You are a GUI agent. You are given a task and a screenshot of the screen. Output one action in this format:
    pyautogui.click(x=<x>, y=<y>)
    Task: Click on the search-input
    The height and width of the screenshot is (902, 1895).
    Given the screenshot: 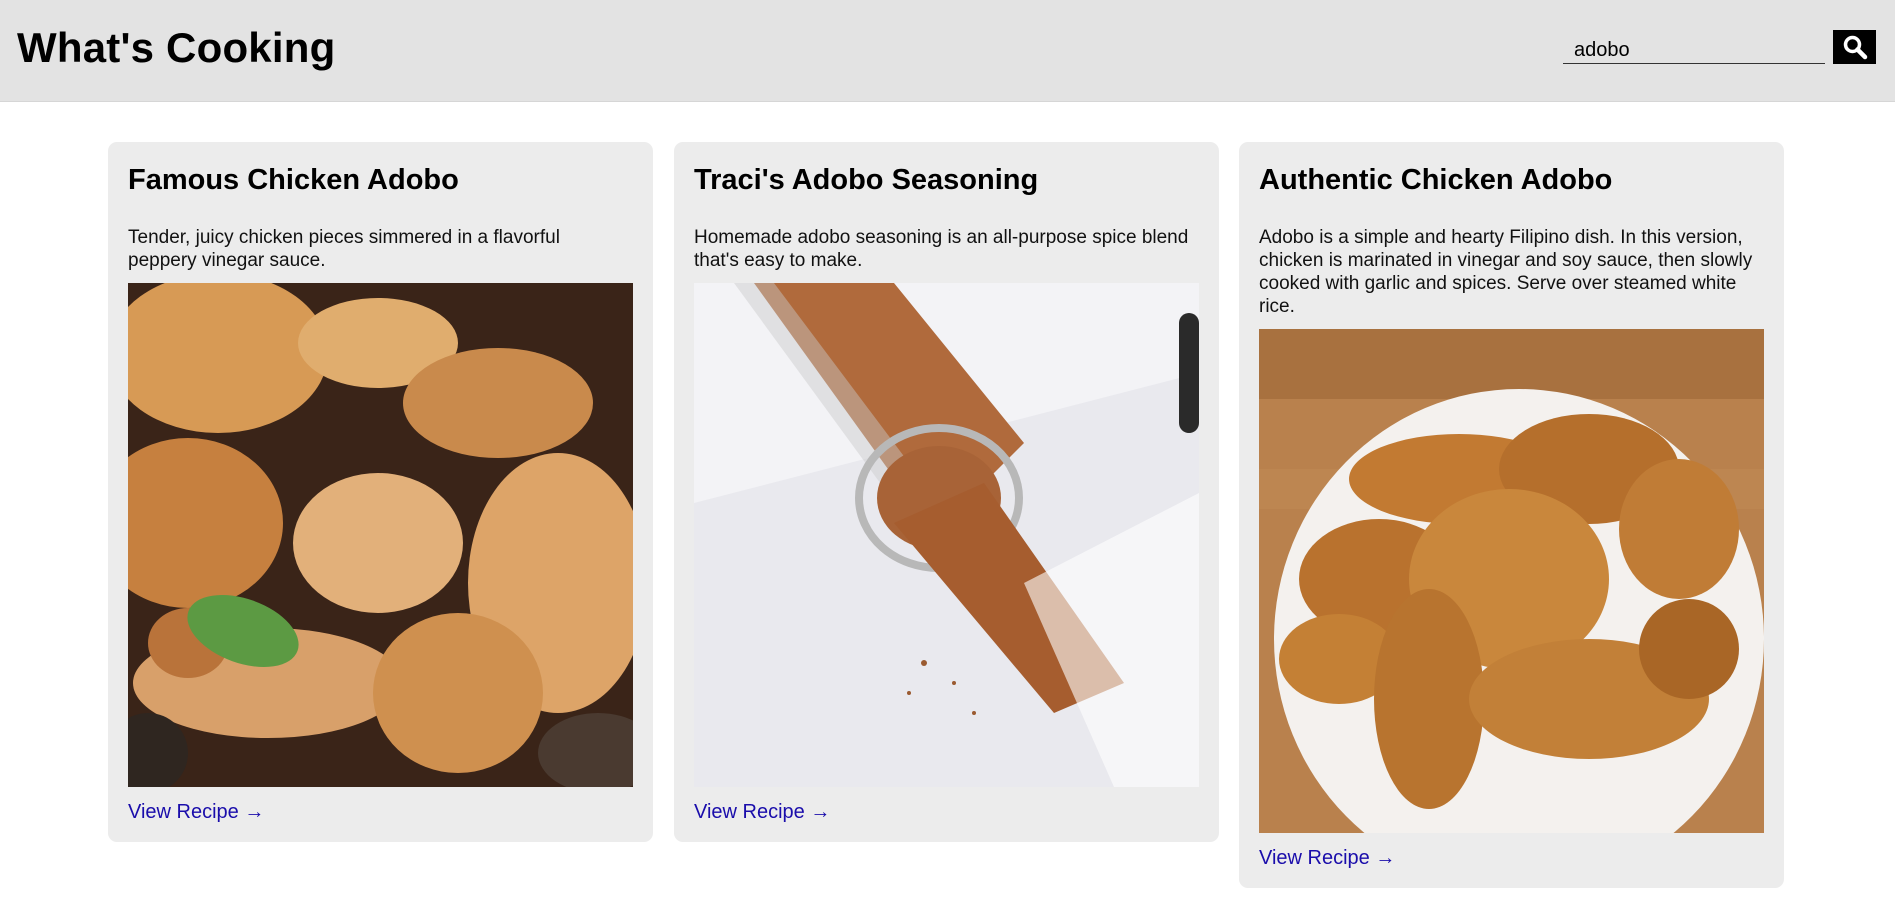 What is the action you would take?
    pyautogui.click(x=1694, y=49)
    